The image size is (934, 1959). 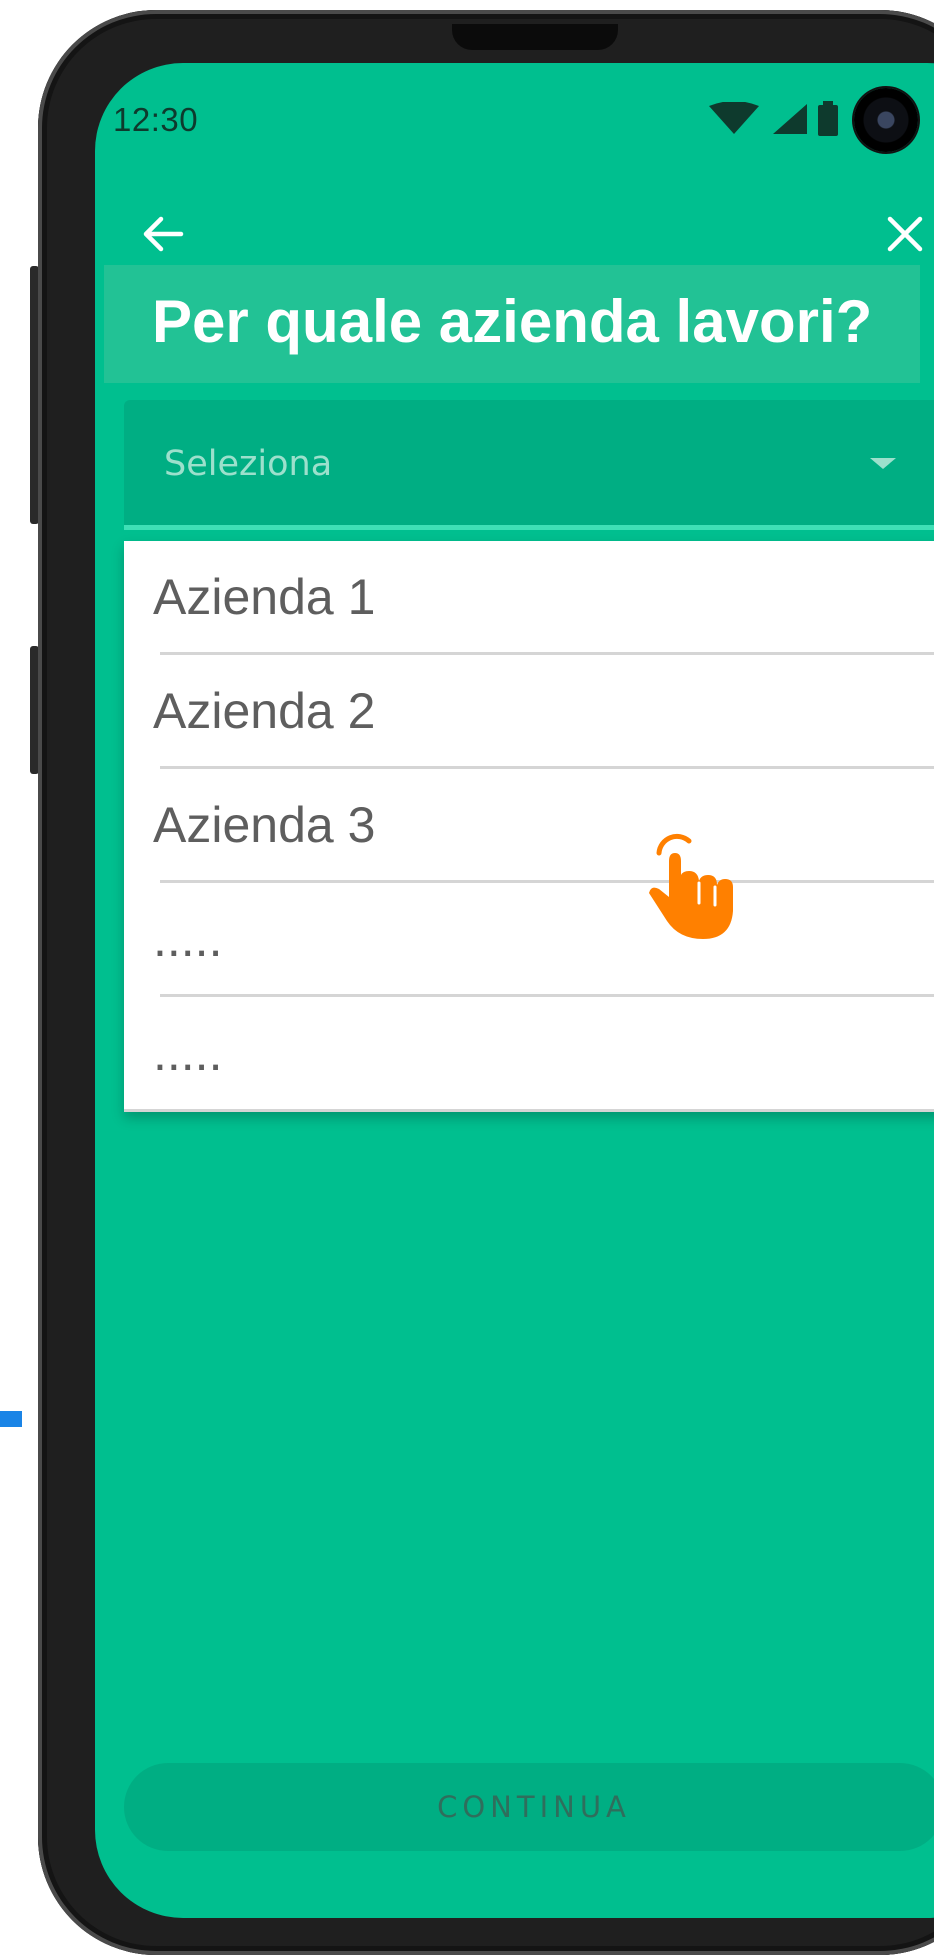 I want to click on back-button, so click(x=163, y=234).